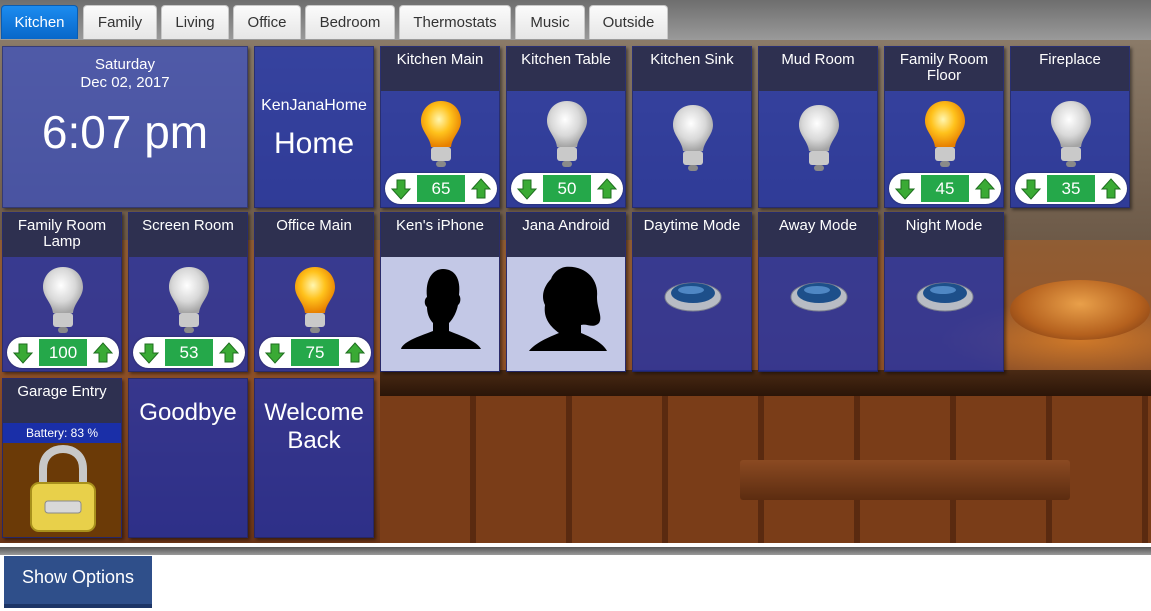 This screenshot has width=1151, height=611. I want to click on tab-family: Family, so click(120, 22).